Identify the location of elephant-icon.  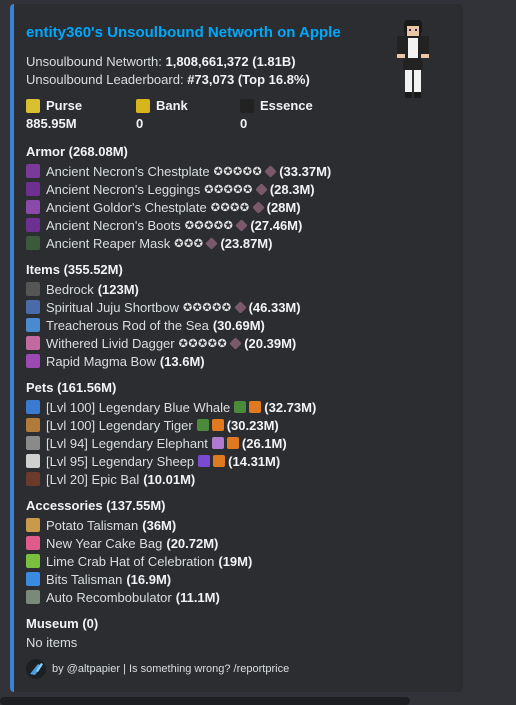
(33, 443).